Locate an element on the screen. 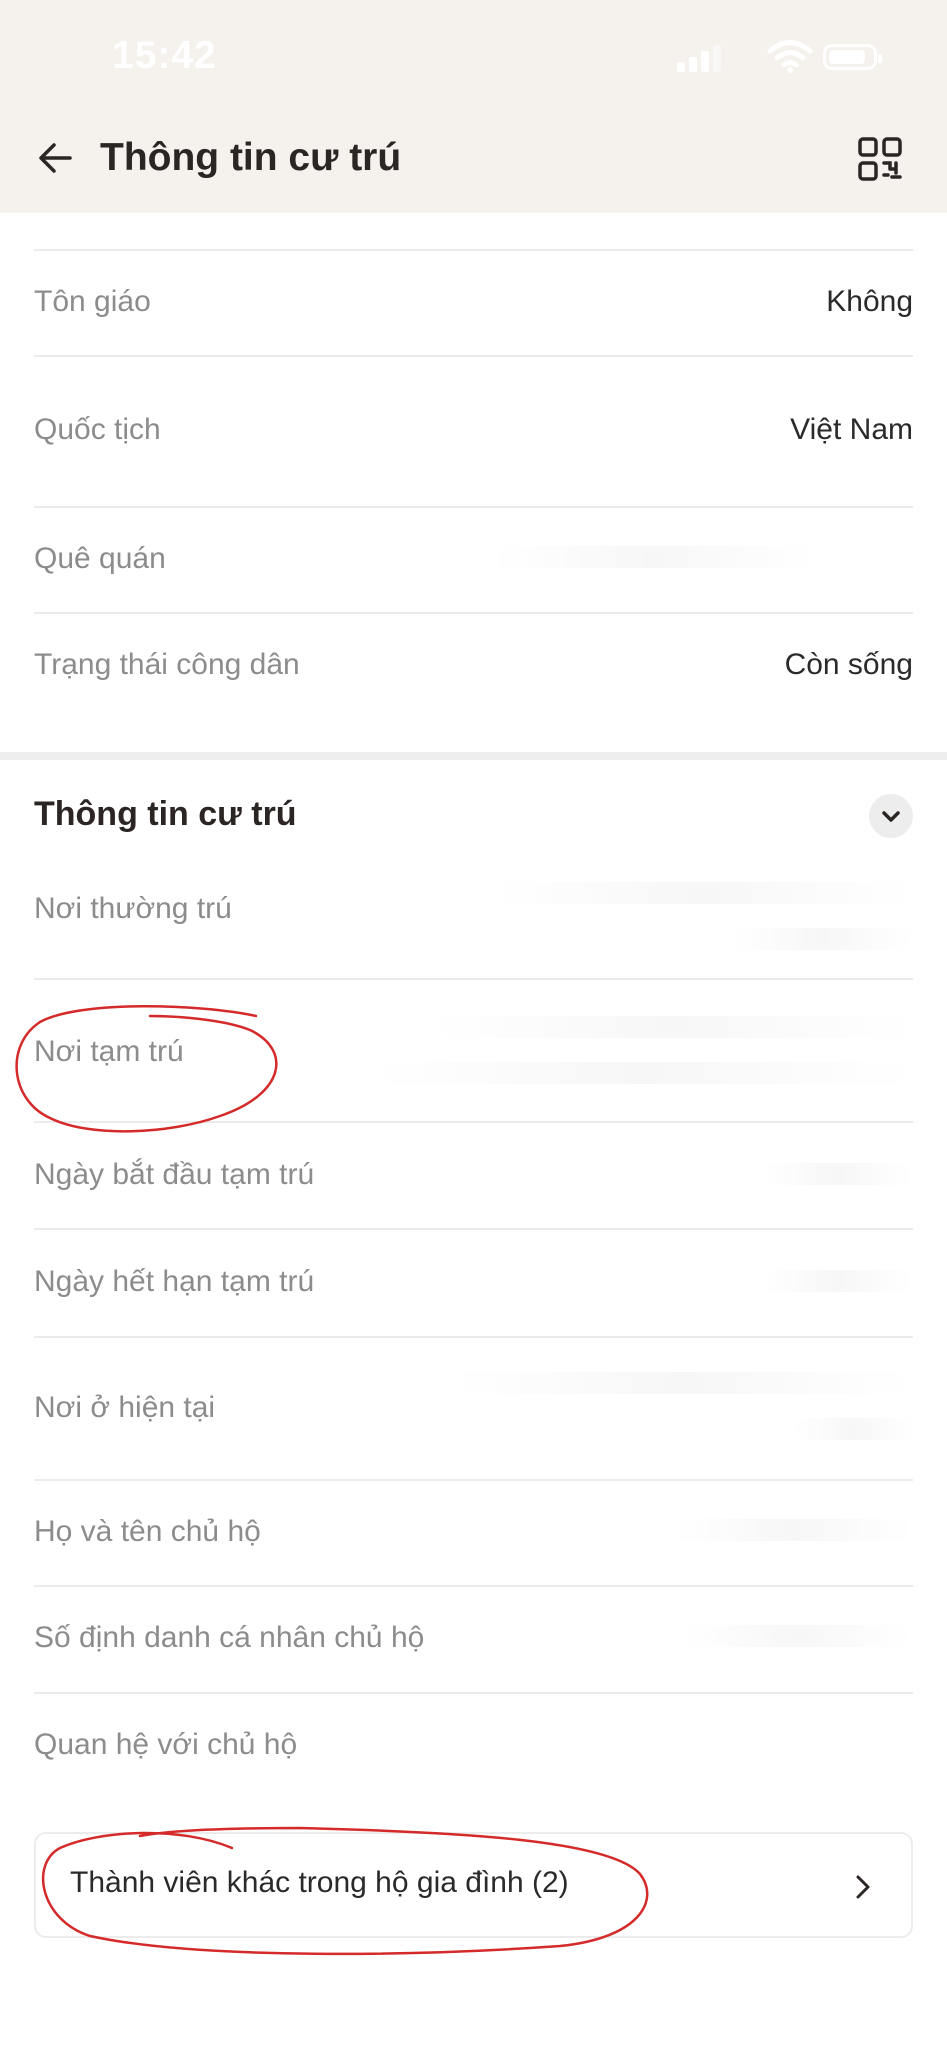  info-row-current-residence: Nơi ở hiện tại is located at coordinates (473, 1409).